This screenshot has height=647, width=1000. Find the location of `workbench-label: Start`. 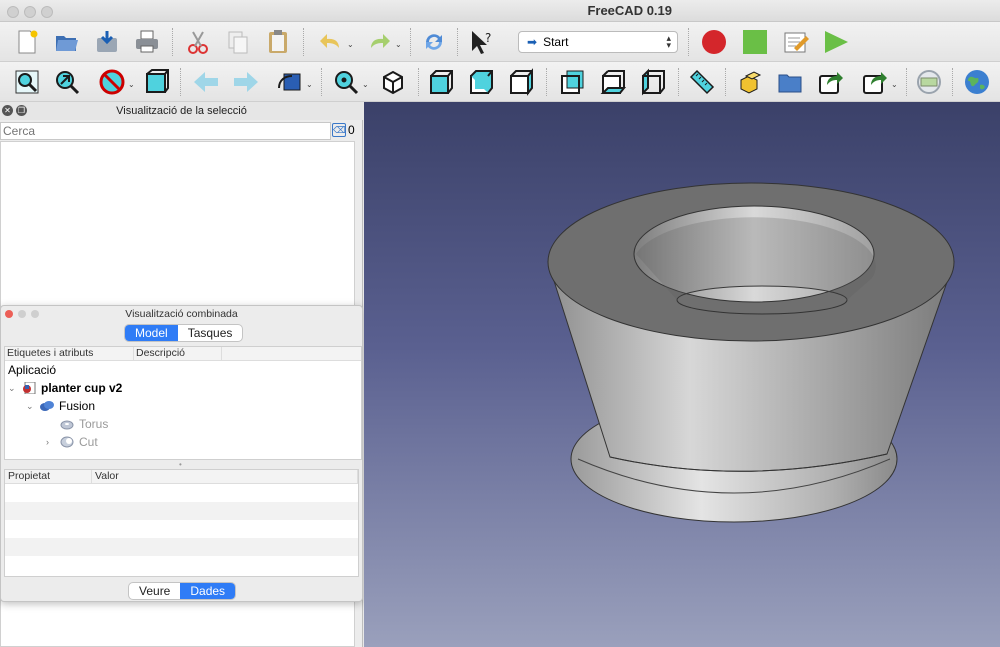

workbench-label: Start is located at coordinates (556, 42).